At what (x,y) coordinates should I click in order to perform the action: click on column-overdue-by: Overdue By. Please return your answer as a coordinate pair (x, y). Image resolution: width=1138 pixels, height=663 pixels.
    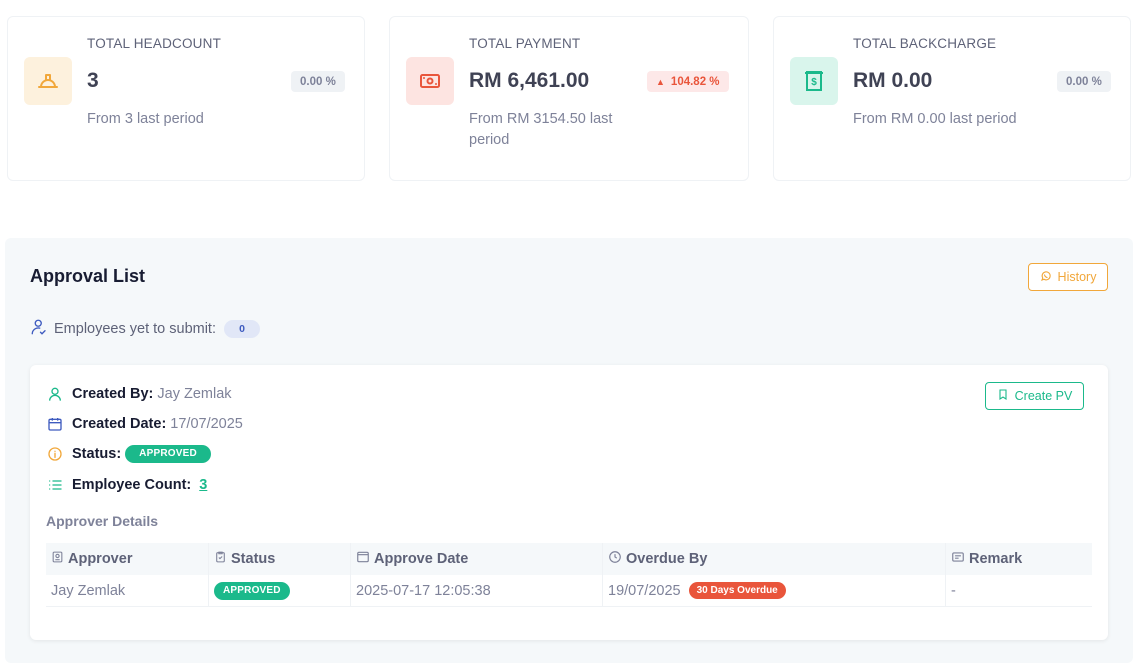
    Looking at the image, I should click on (774, 559).